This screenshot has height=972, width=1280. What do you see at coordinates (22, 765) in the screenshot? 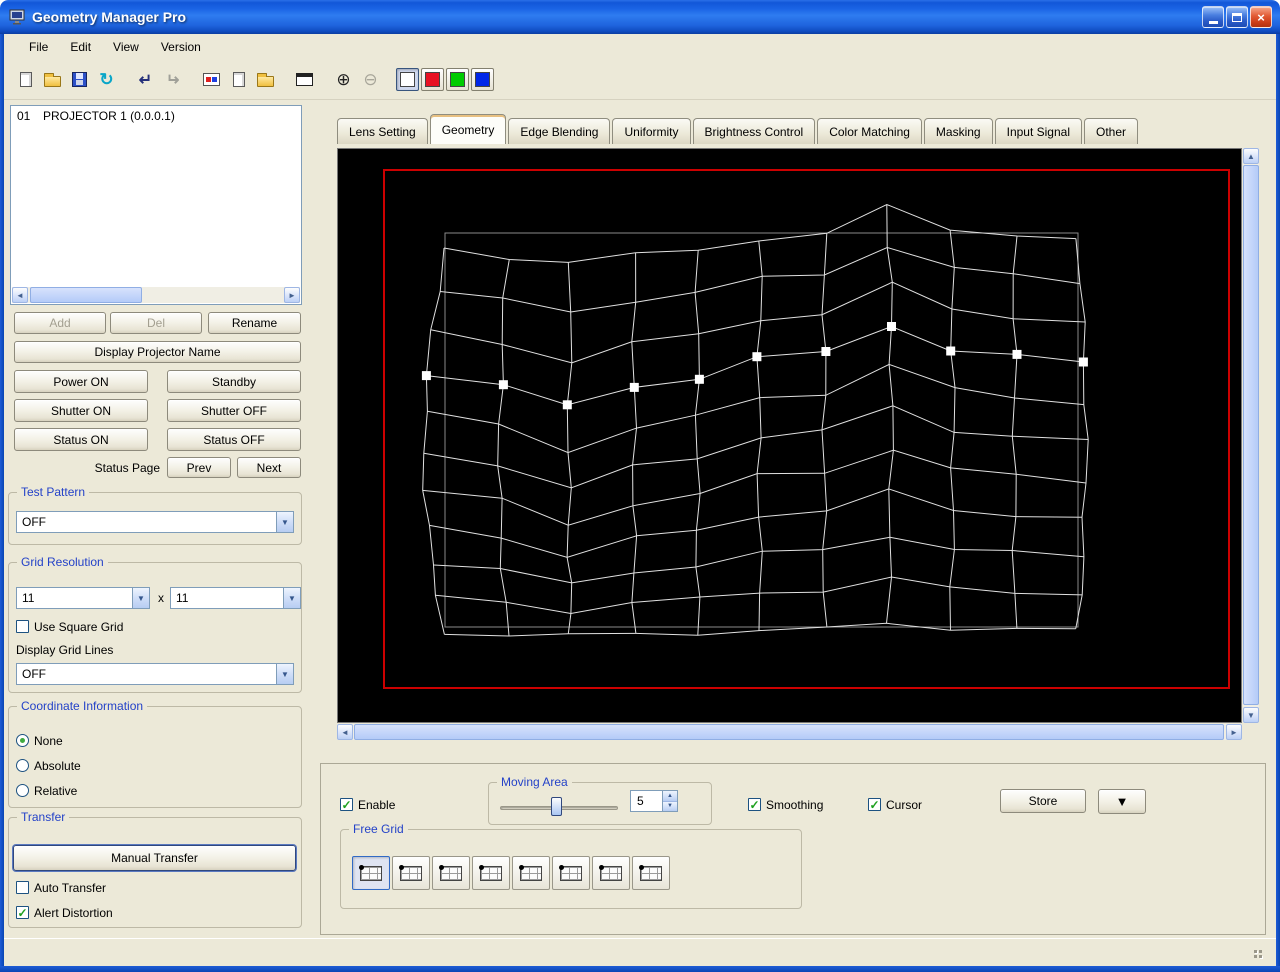
I see `coordinate-absolute-radio` at bounding box center [22, 765].